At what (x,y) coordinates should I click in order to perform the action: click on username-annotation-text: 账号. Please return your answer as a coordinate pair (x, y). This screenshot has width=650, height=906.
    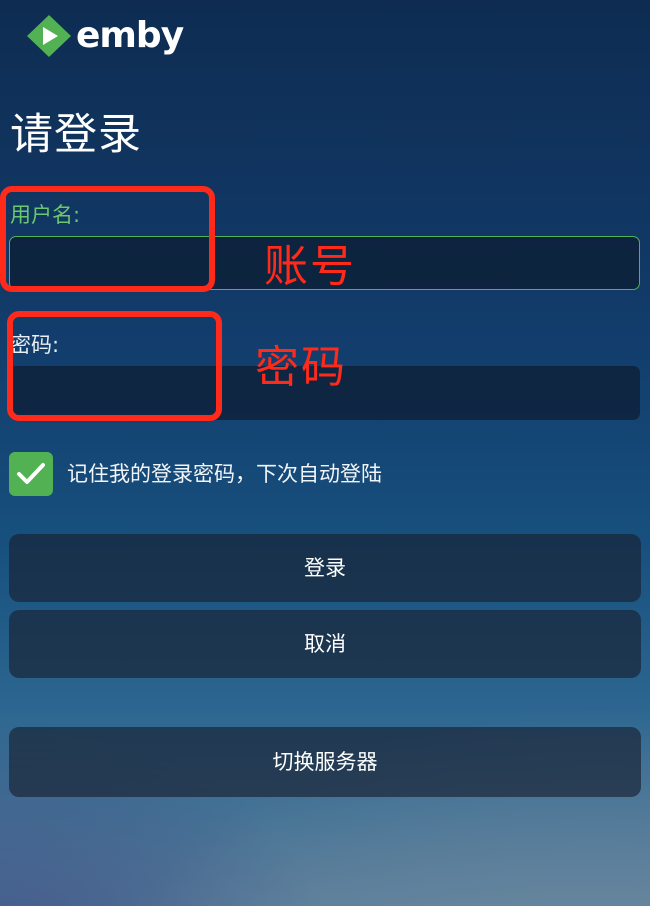
    Looking at the image, I should click on (310, 266).